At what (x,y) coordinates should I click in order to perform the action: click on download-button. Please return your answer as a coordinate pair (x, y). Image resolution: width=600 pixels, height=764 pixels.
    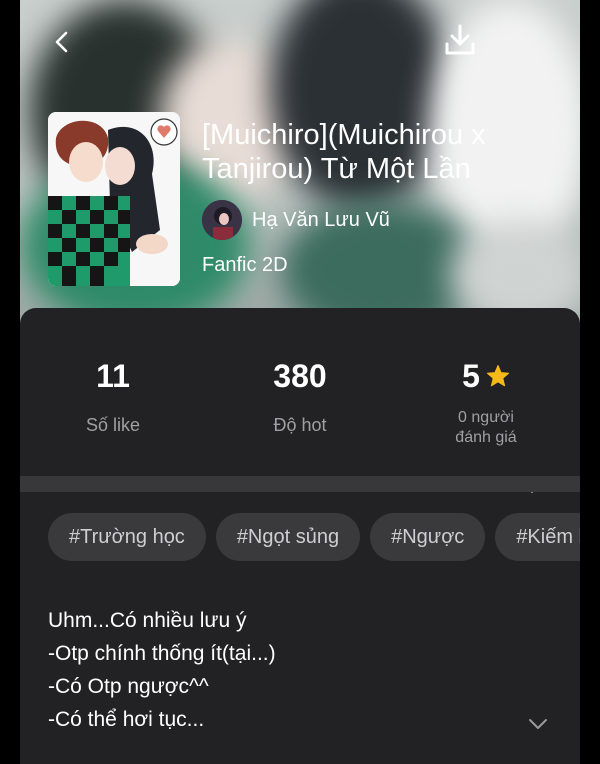
    Looking at the image, I should click on (460, 40).